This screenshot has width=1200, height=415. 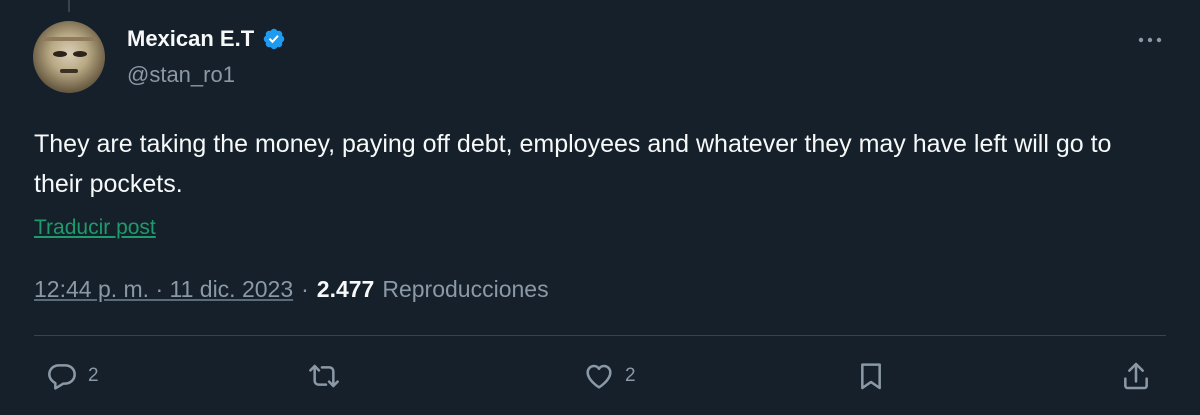 I want to click on views-count: 2.477, so click(x=345, y=289).